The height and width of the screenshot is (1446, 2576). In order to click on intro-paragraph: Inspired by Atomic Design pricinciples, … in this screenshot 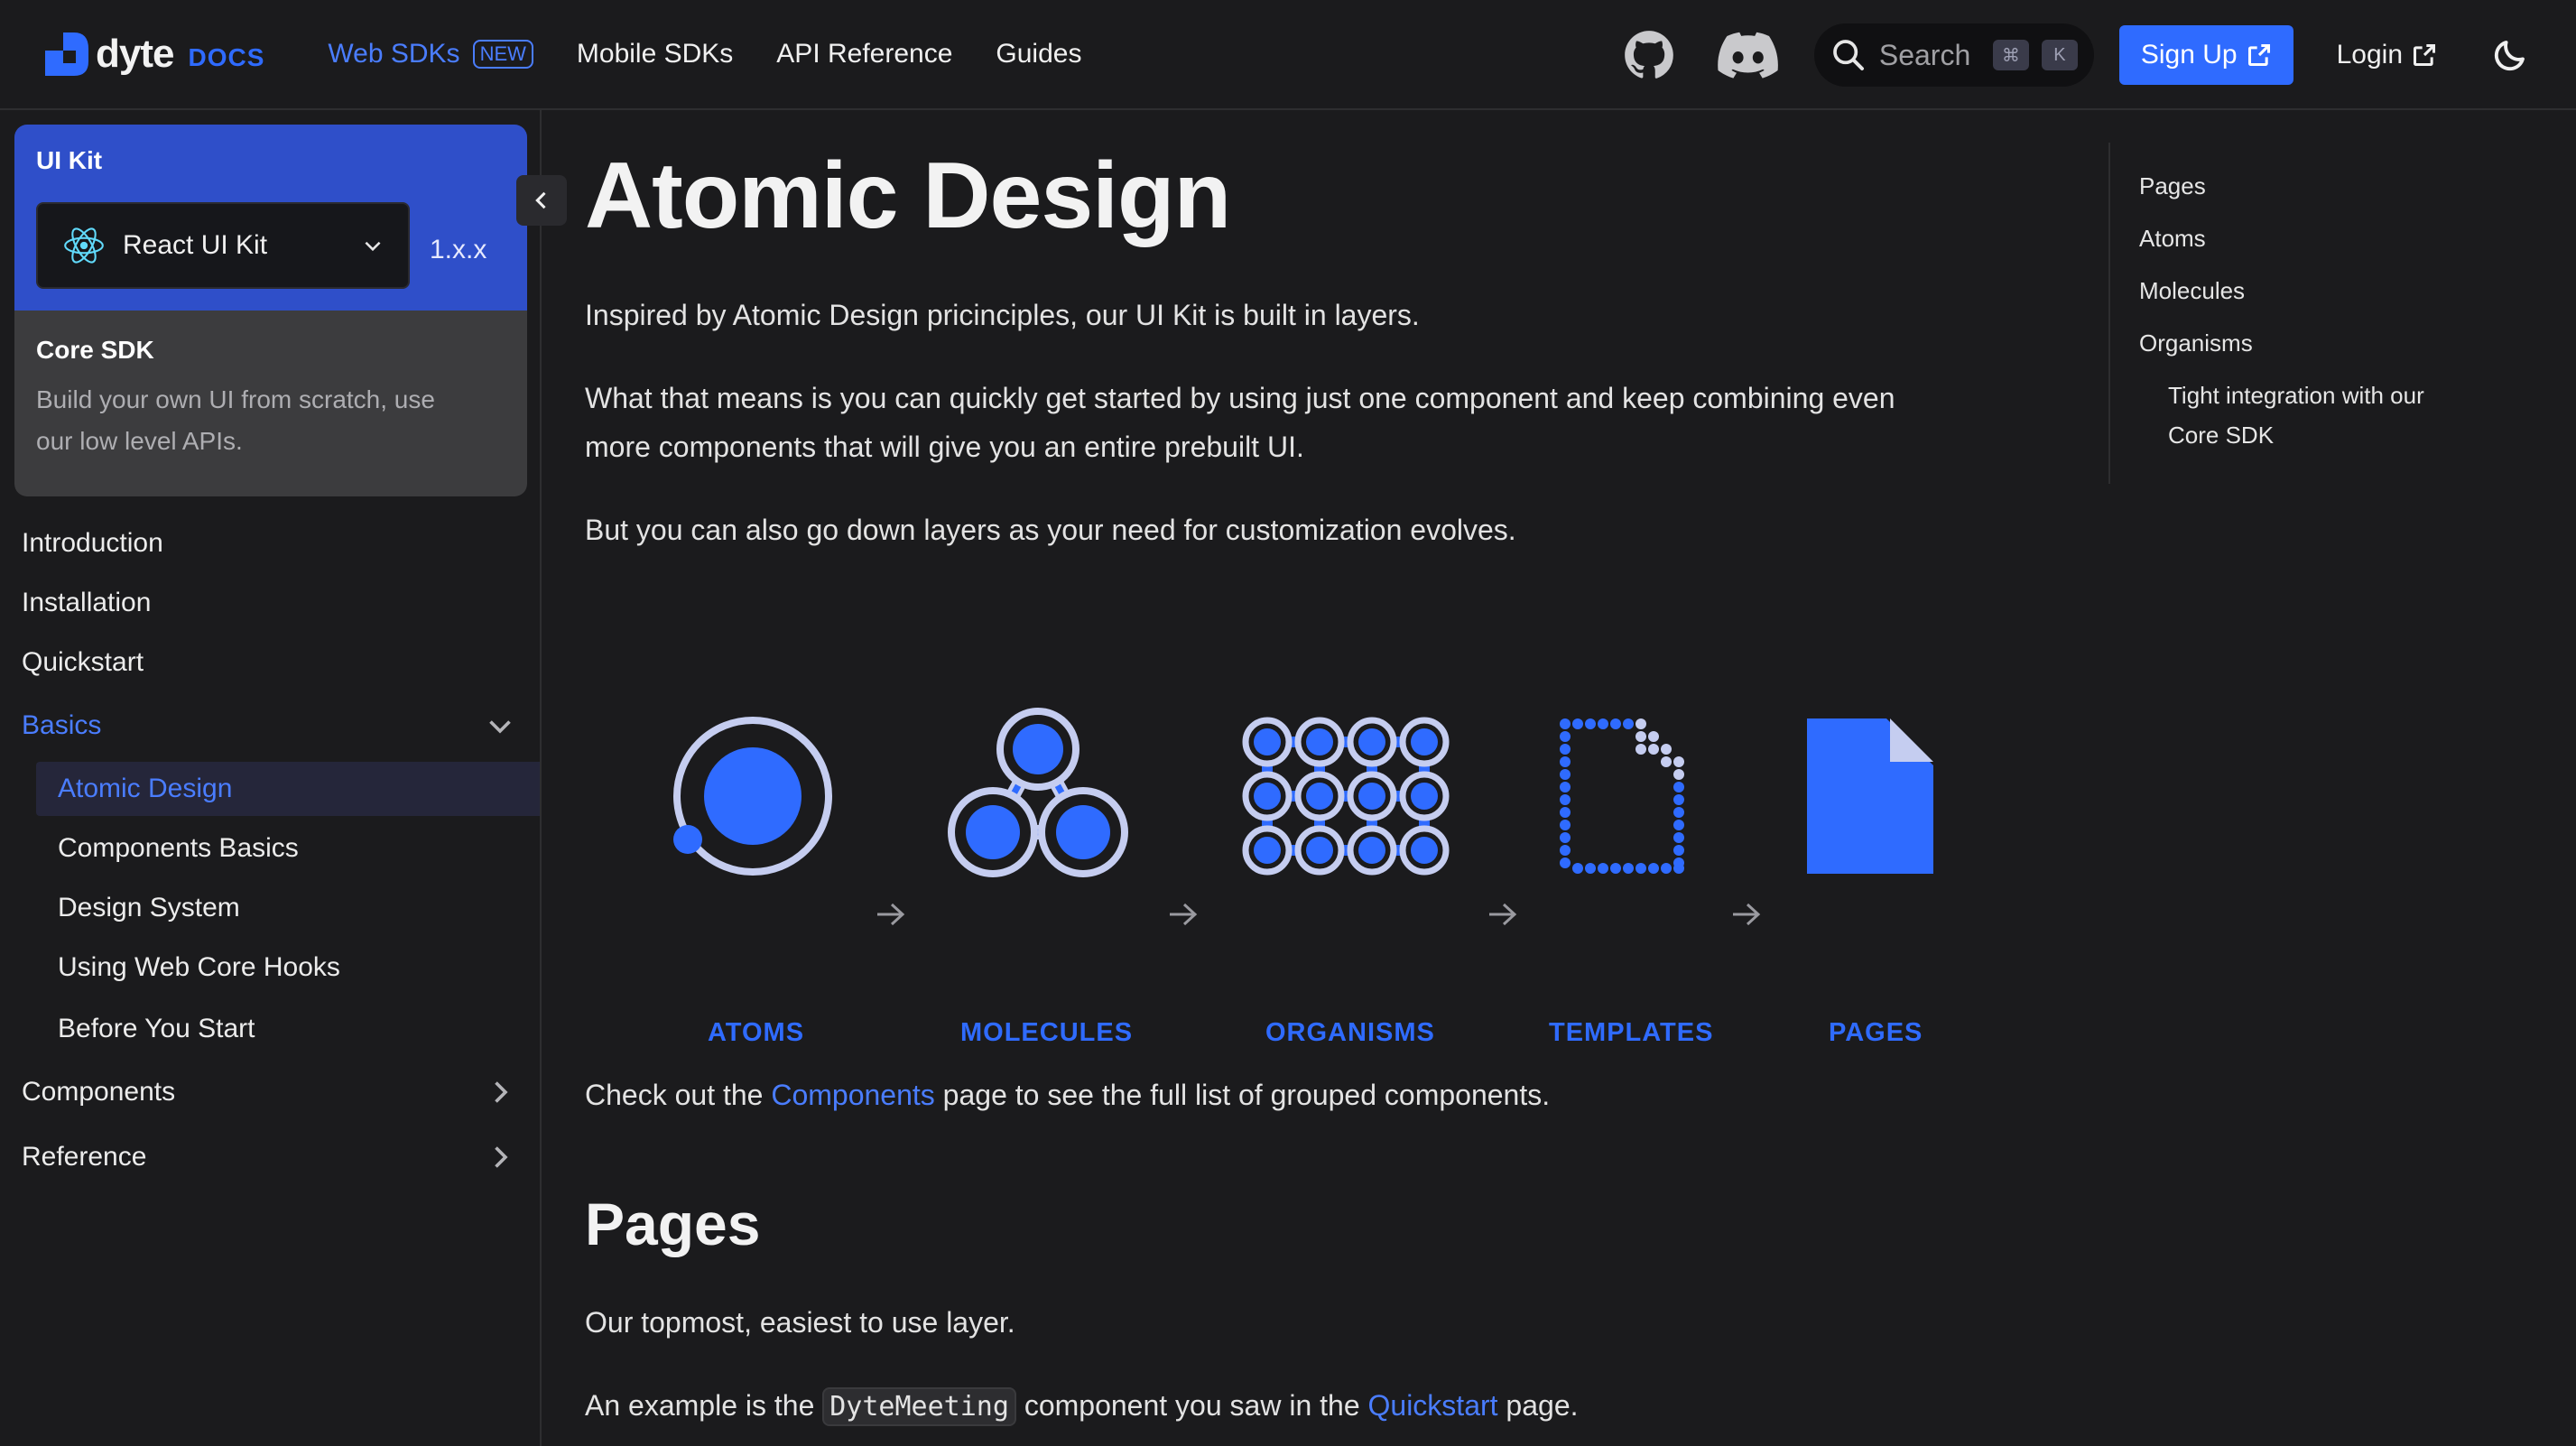, I will do `click(1002, 315)`.